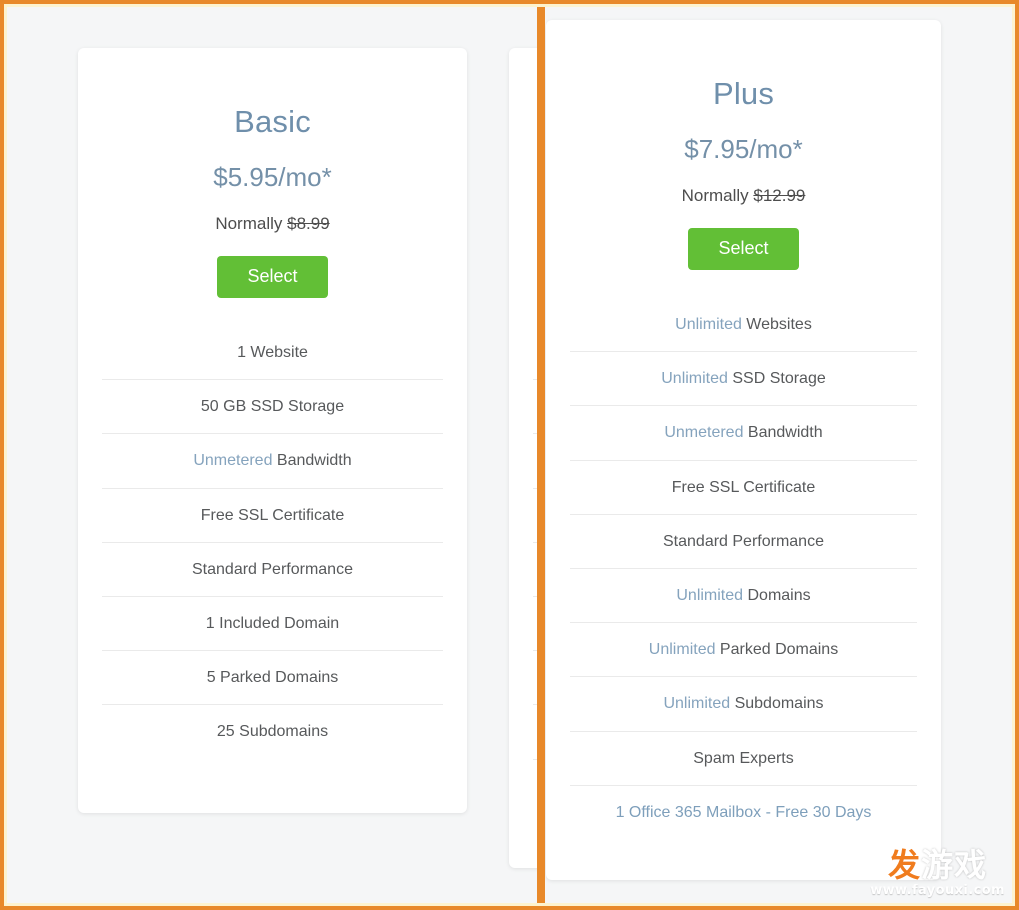 This screenshot has width=1019, height=910. I want to click on feature-text: Subdomains, so click(777, 704).